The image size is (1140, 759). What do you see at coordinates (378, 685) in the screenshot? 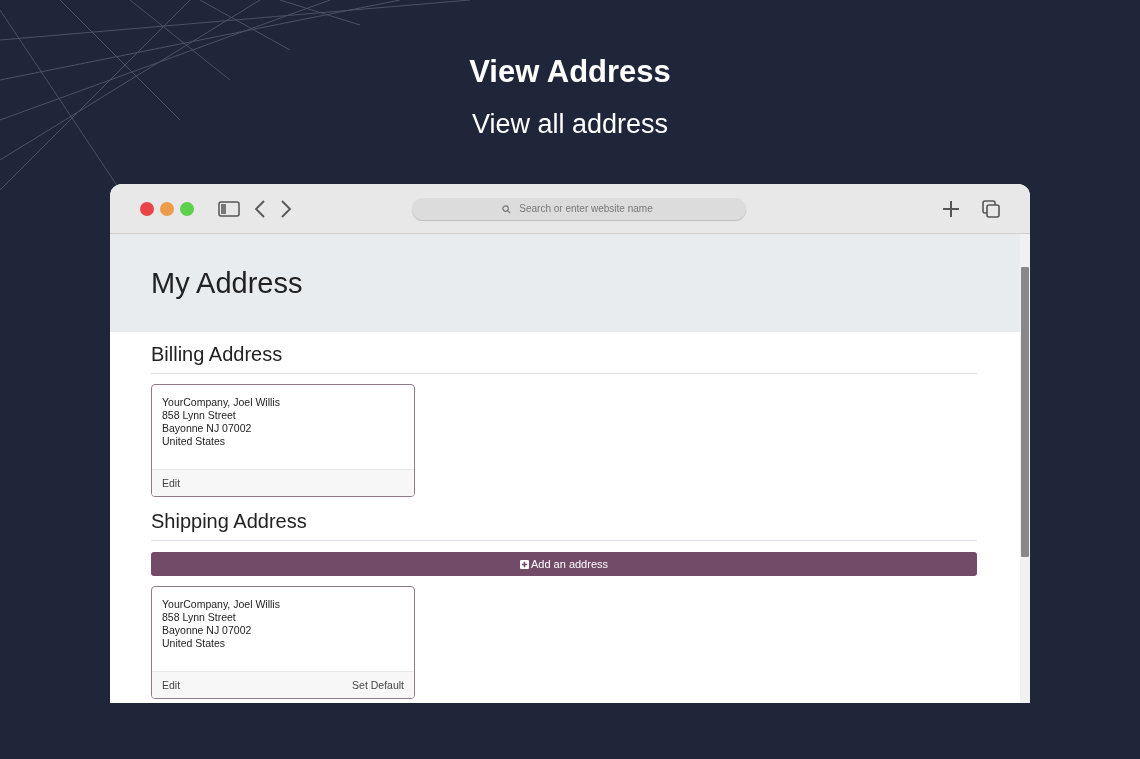
I see `card-link: Set Default` at bounding box center [378, 685].